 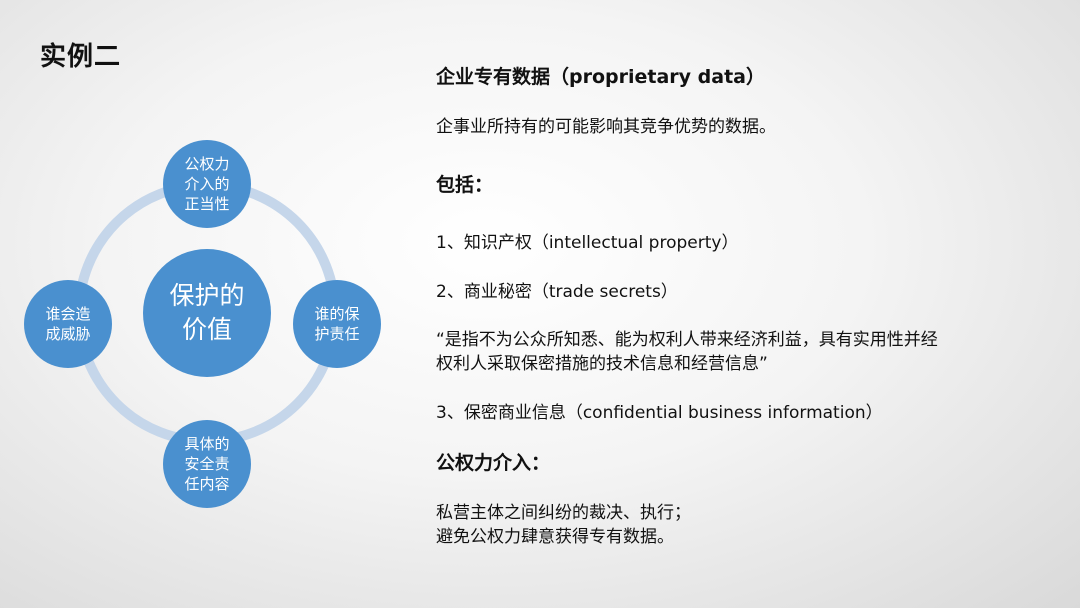 What do you see at coordinates (606, 127) in the screenshot?
I see `definition-text: 企事业所持有的可能影响其竞争优势的数据。` at bounding box center [606, 127].